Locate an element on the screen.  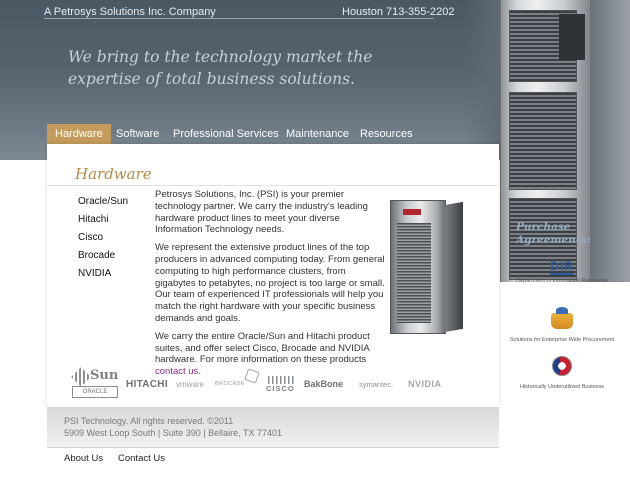
oracle-logo: ORACLE is located at coordinates (95, 392).